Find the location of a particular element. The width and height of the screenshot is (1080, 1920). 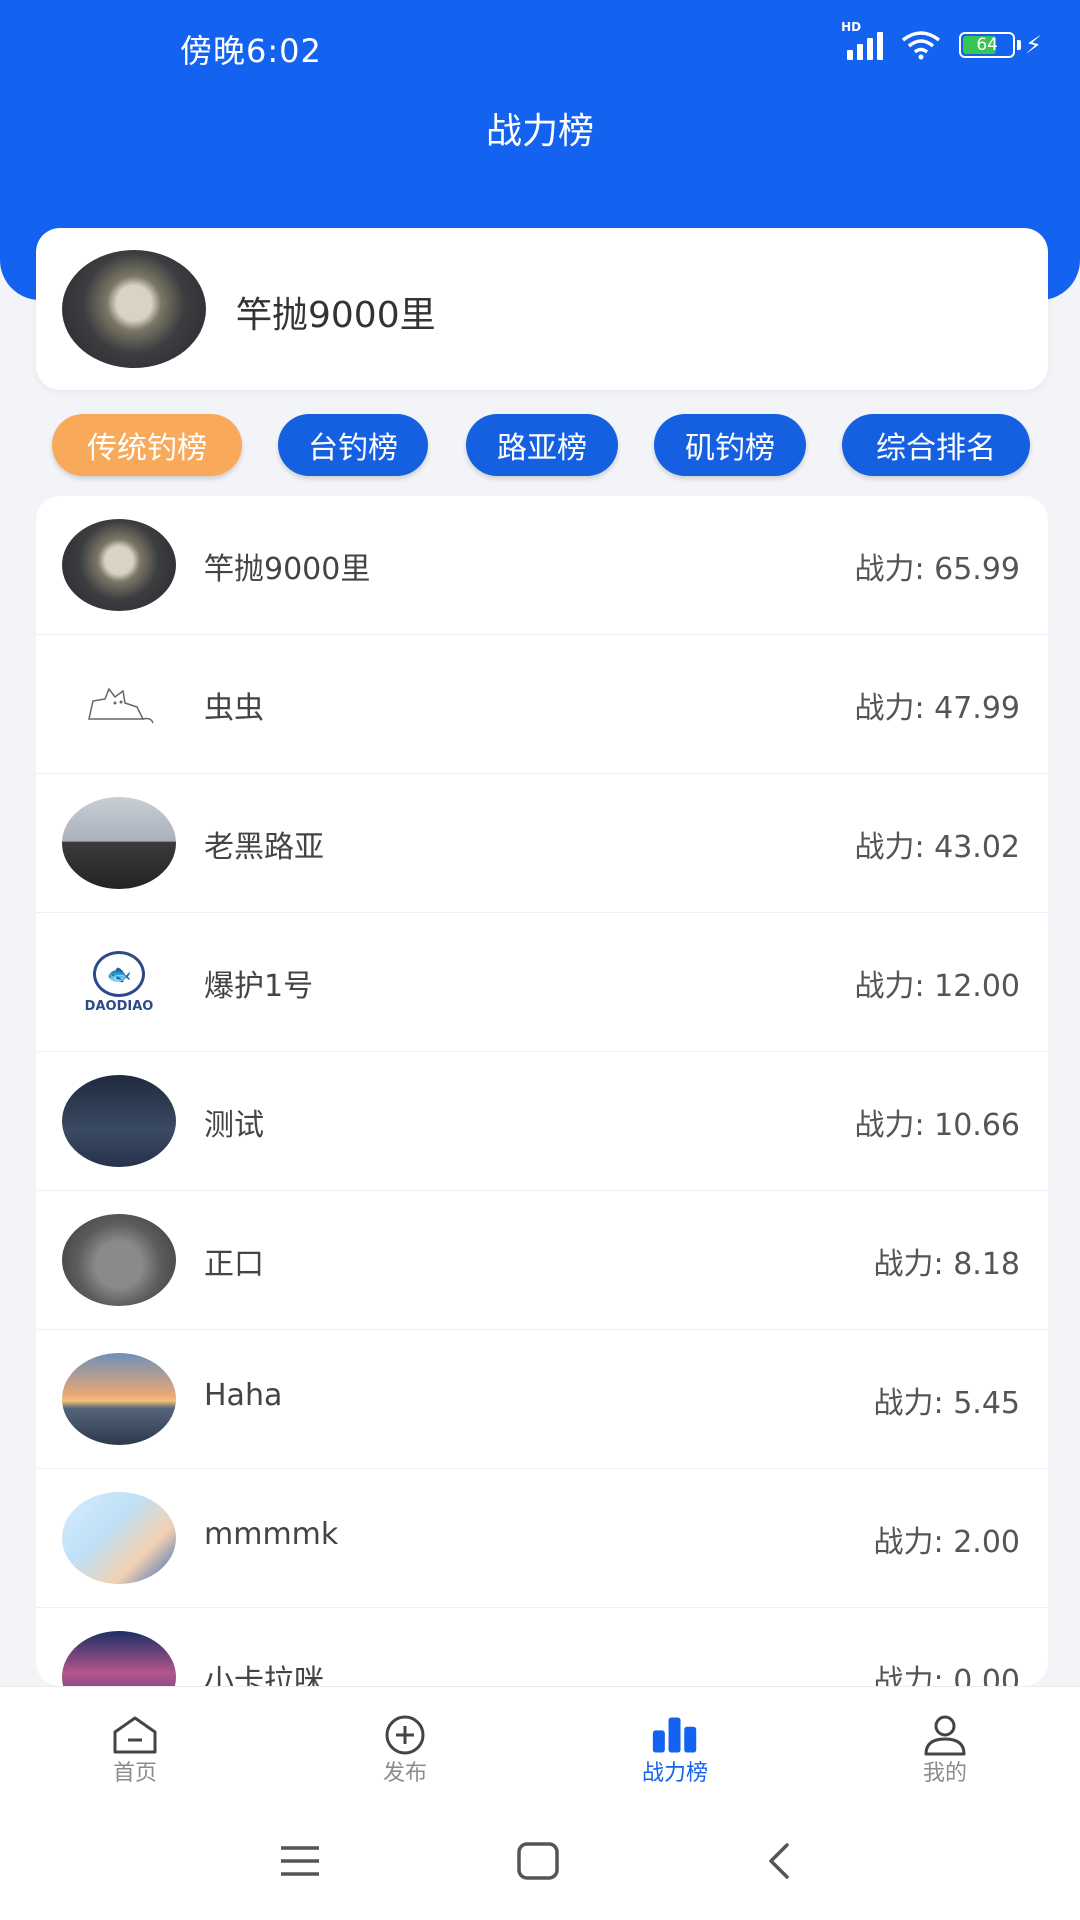

signal-icon: HD is located at coordinates (862, 40).